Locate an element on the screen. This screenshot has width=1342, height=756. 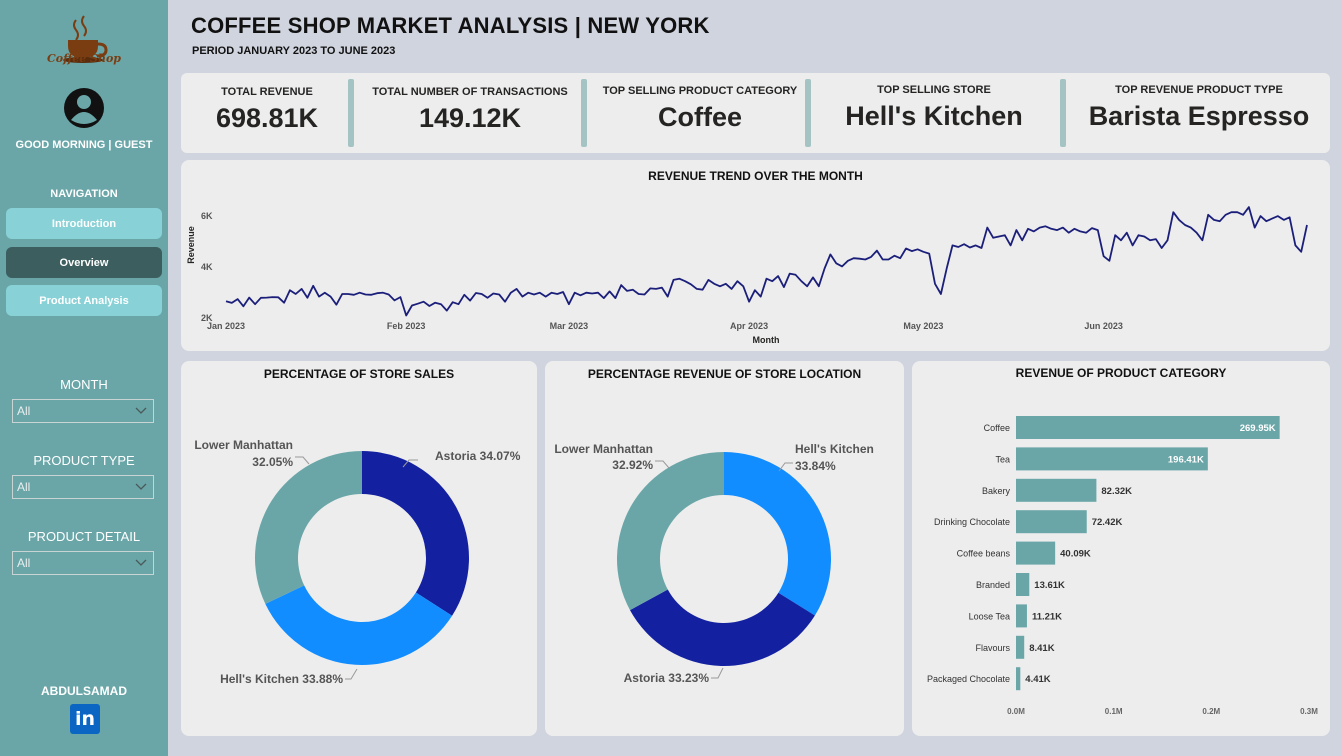
donut-slice-hell-s-kitchen is located at coordinates (777, 534).